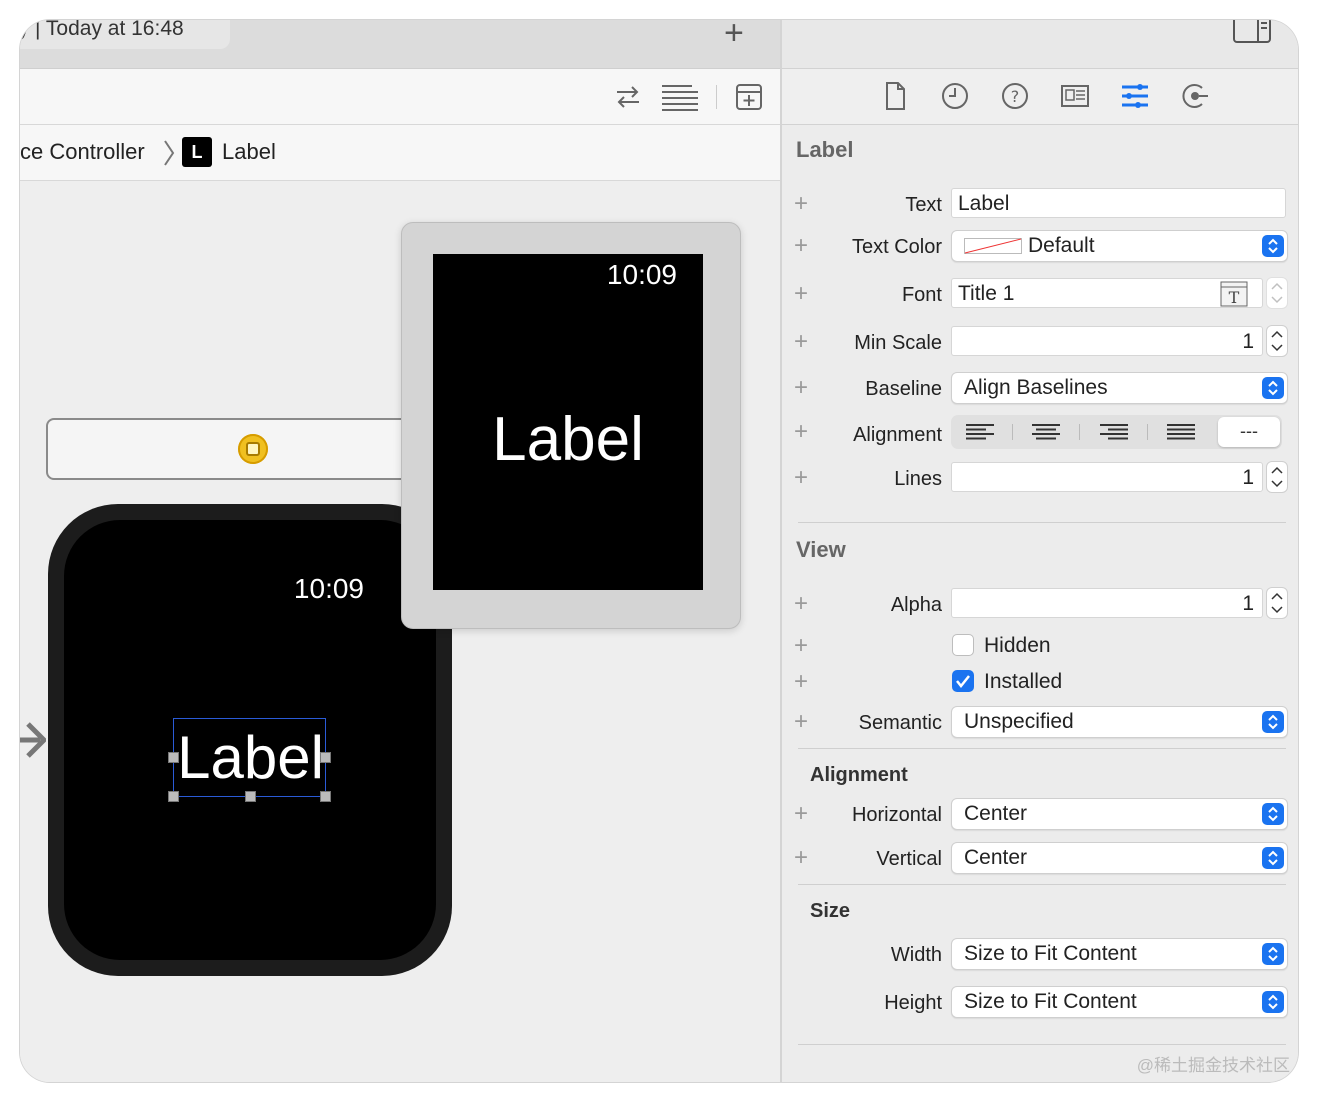 This screenshot has height=1102, width=1318. I want to click on breadcrumb-parent: ce Controller, so click(82, 152).